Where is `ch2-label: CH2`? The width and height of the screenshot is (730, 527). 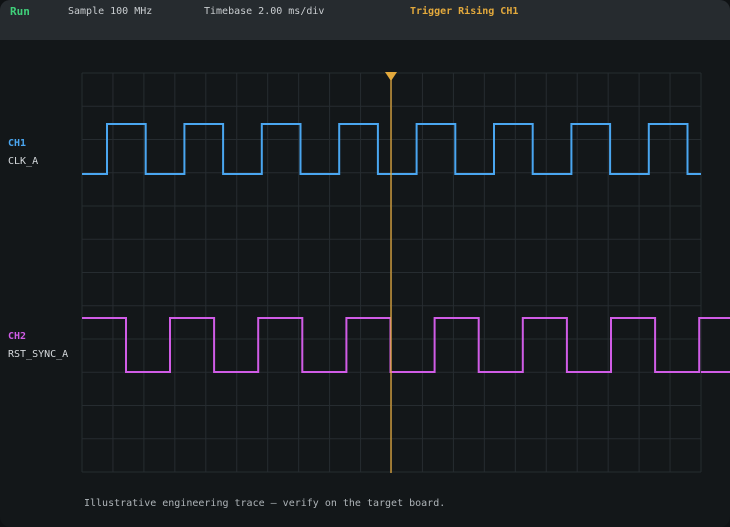
ch2-label: CH2 is located at coordinates (17, 337).